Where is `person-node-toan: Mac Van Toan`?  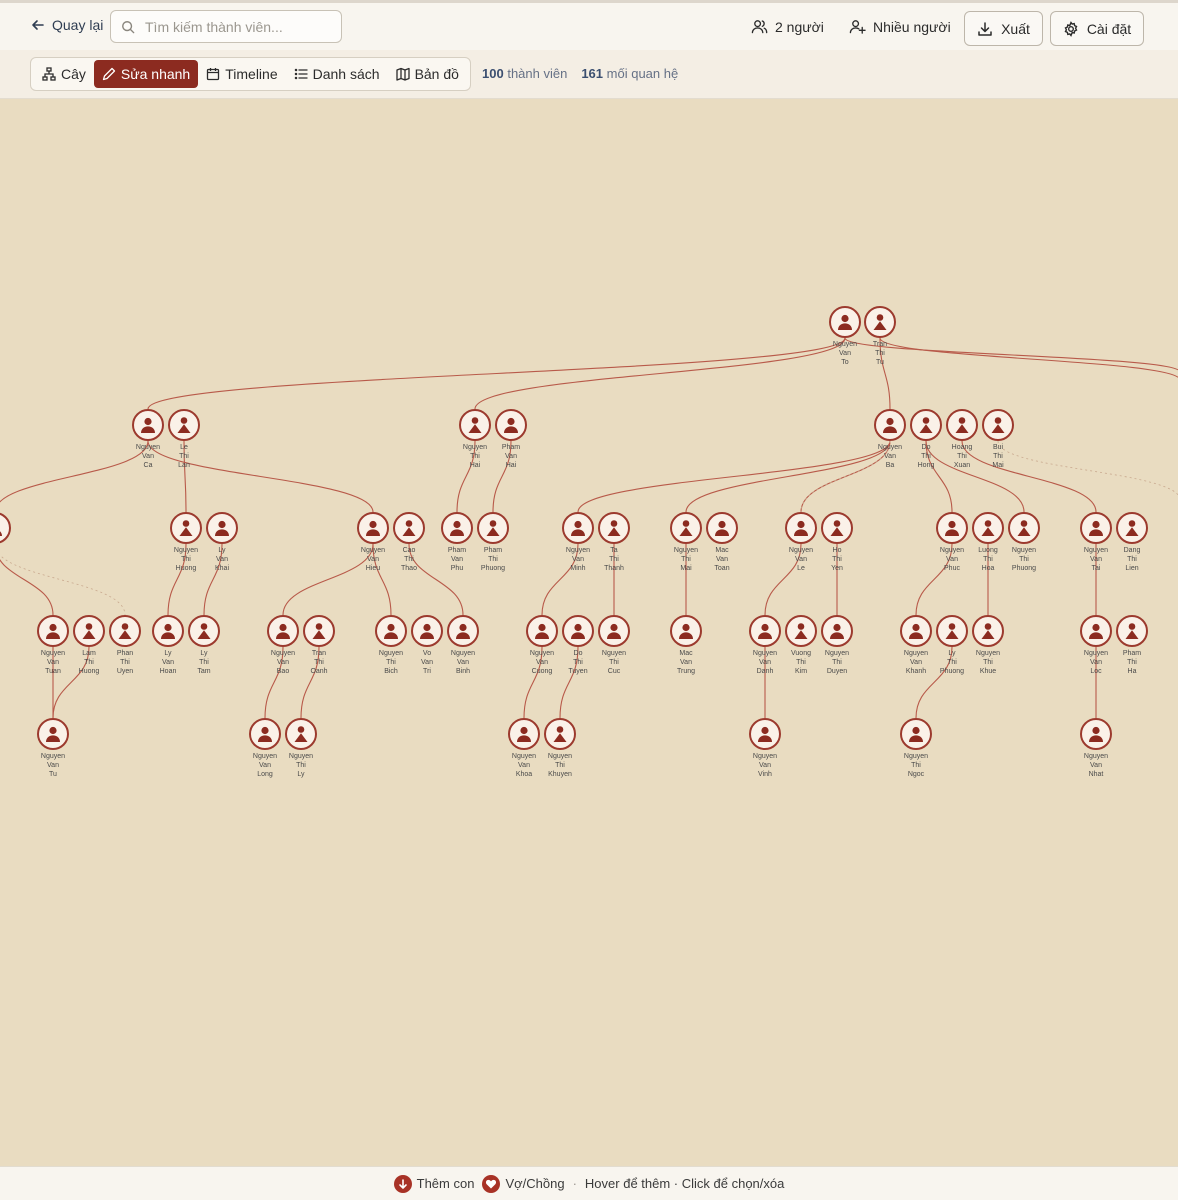
person-node-toan: Mac Van Toan is located at coordinates (722, 542).